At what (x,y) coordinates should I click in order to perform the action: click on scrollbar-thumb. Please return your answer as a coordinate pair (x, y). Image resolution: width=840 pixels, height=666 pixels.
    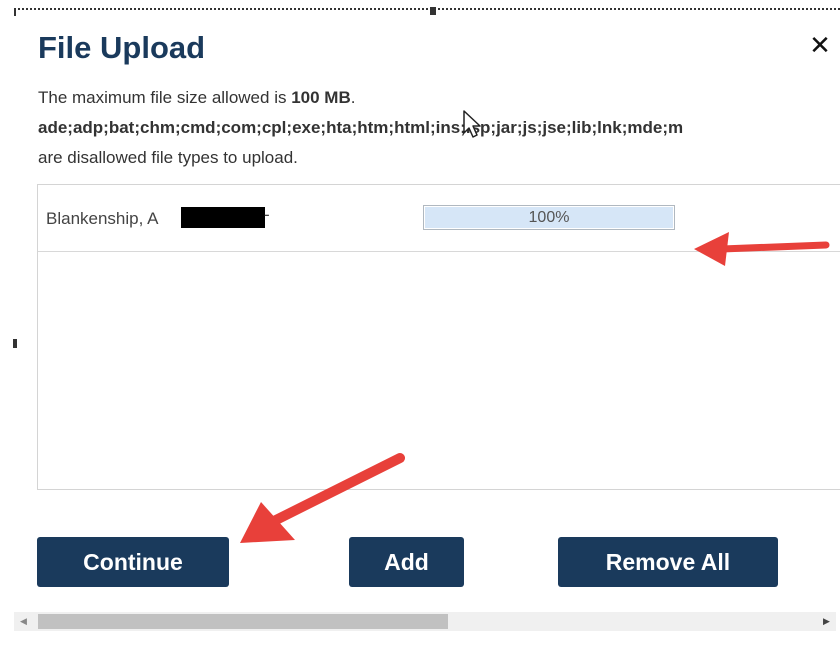
    Looking at the image, I should click on (243, 621).